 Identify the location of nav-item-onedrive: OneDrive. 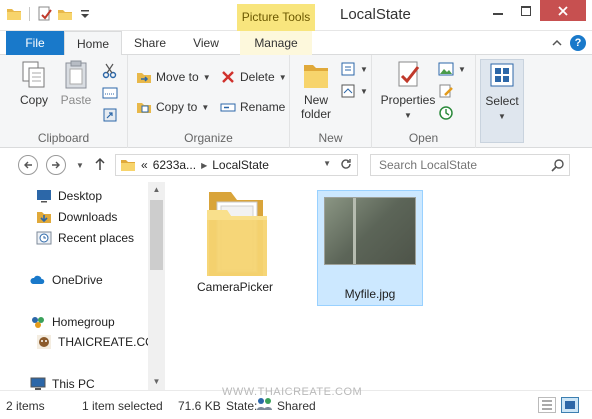
(66, 280).